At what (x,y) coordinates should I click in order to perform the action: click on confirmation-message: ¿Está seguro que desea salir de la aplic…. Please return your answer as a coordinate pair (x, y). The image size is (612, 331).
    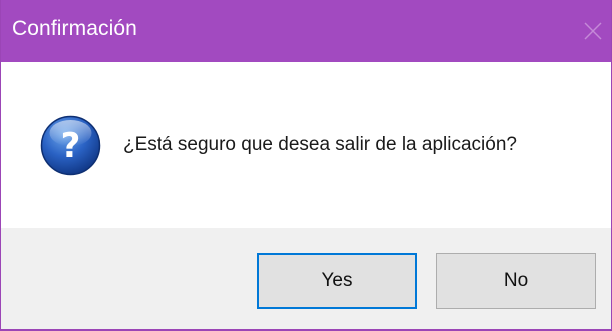
    Looking at the image, I should click on (320, 144).